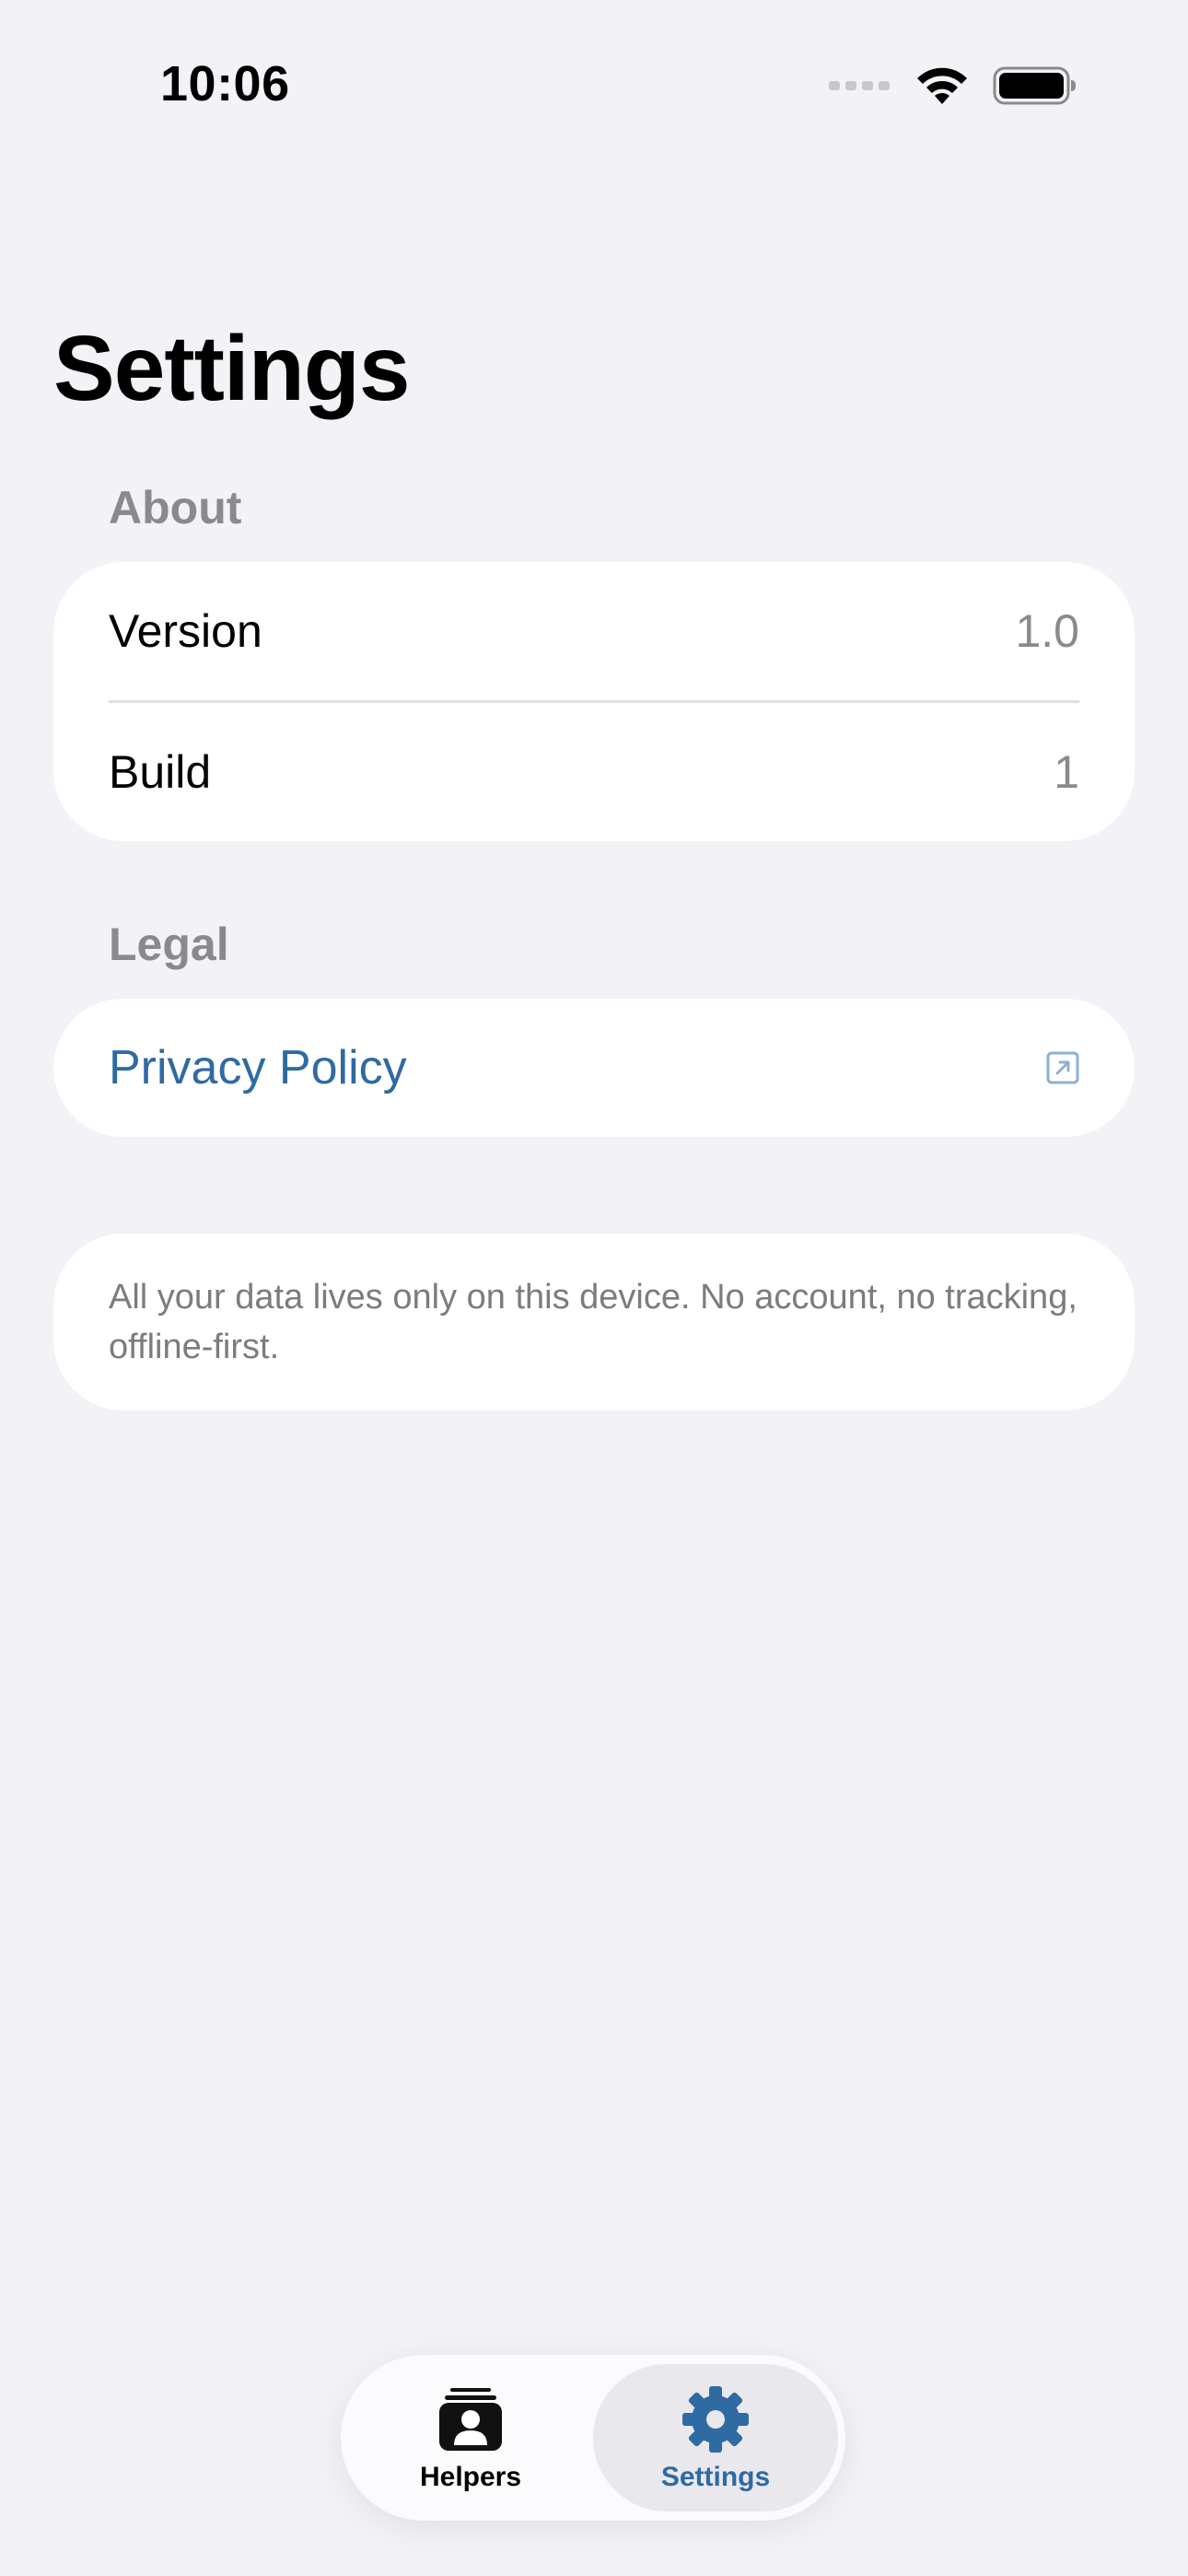 The image size is (1188, 2576). I want to click on legal-group: Privacy Policy, so click(594, 1068).